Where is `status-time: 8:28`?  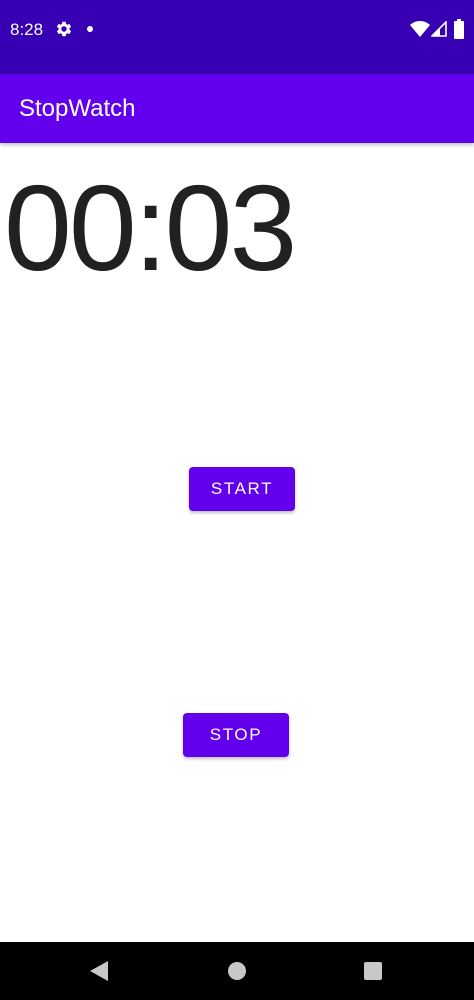
status-time: 8:28 is located at coordinates (27, 29).